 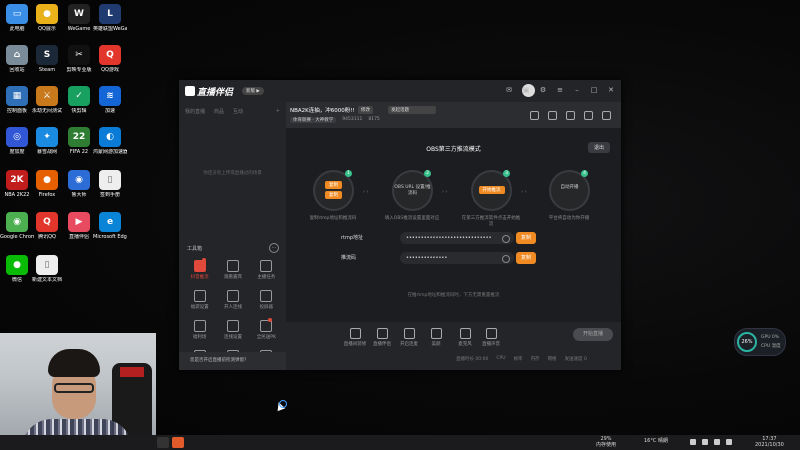 I want to click on exit-obs-button: 退出, so click(x=598, y=147).